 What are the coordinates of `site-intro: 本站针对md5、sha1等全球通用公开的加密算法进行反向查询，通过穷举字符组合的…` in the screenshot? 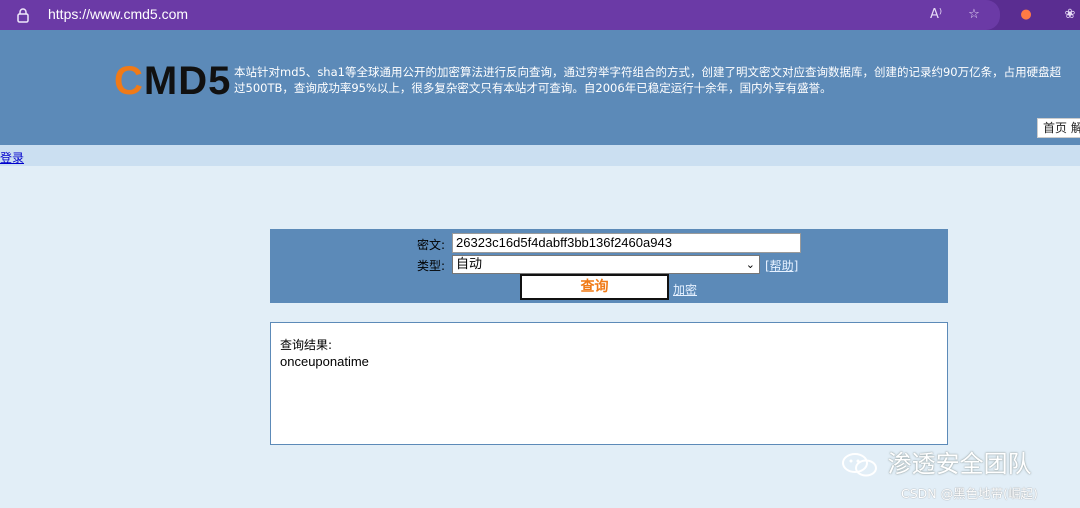 It's located at (657, 80).